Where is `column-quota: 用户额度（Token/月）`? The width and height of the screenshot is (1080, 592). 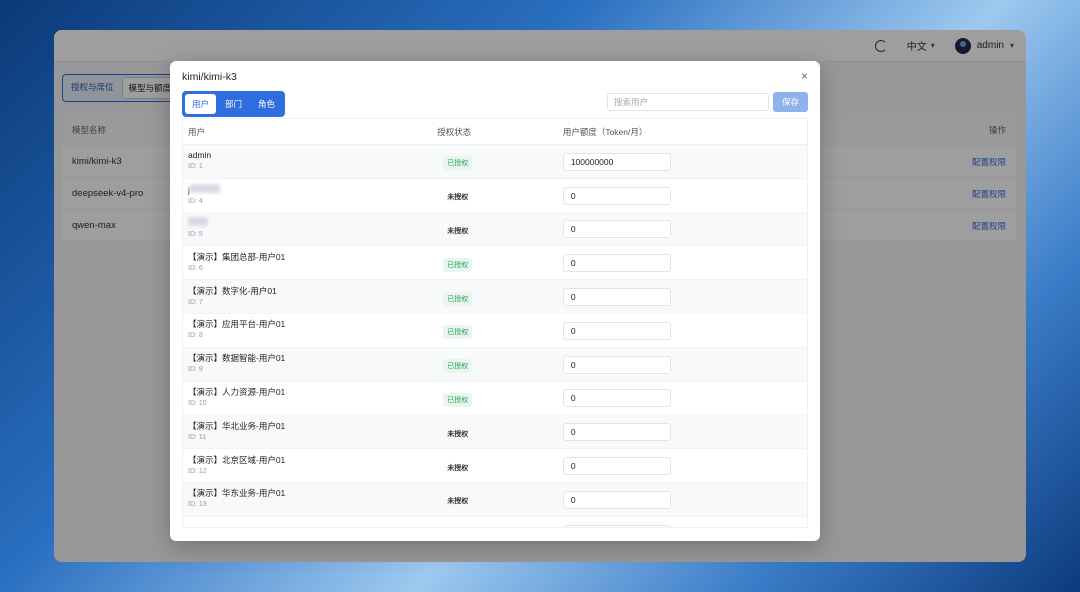 column-quota: 用户额度（Token/月） is located at coordinates (605, 131).